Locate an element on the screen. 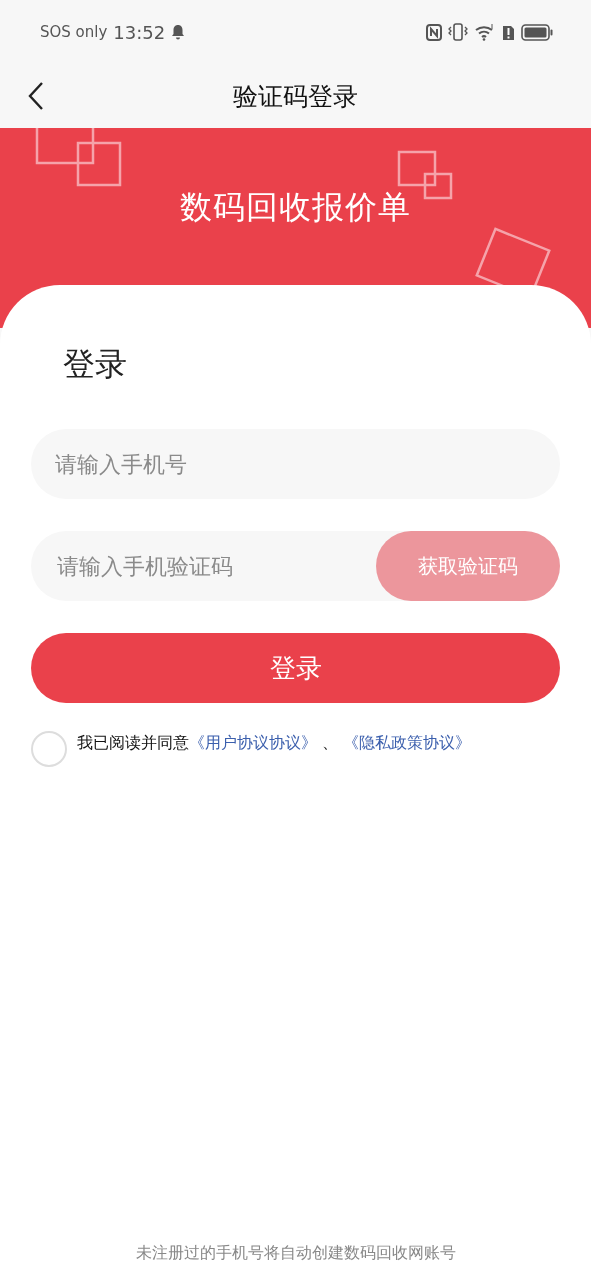  nfc-icon is located at coordinates (434, 32).